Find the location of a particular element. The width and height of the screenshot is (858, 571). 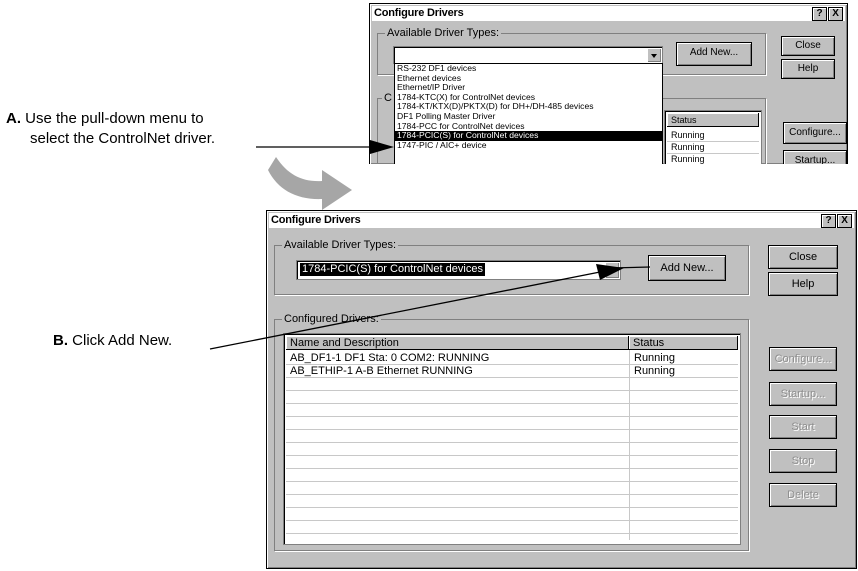

delete-button: Delete is located at coordinates (803, 495).